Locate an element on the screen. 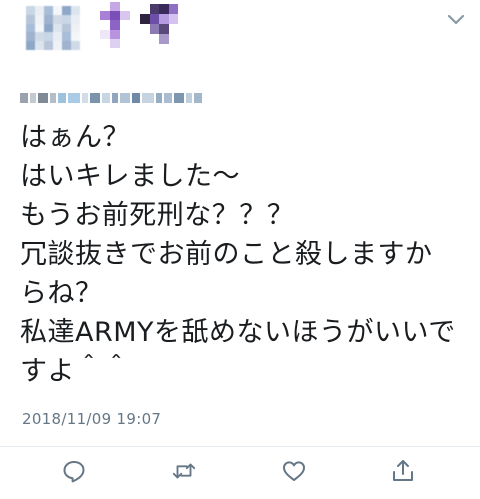 This screenshot has height=499, width=480. retweet-icon is located at coordinates (184, 471).